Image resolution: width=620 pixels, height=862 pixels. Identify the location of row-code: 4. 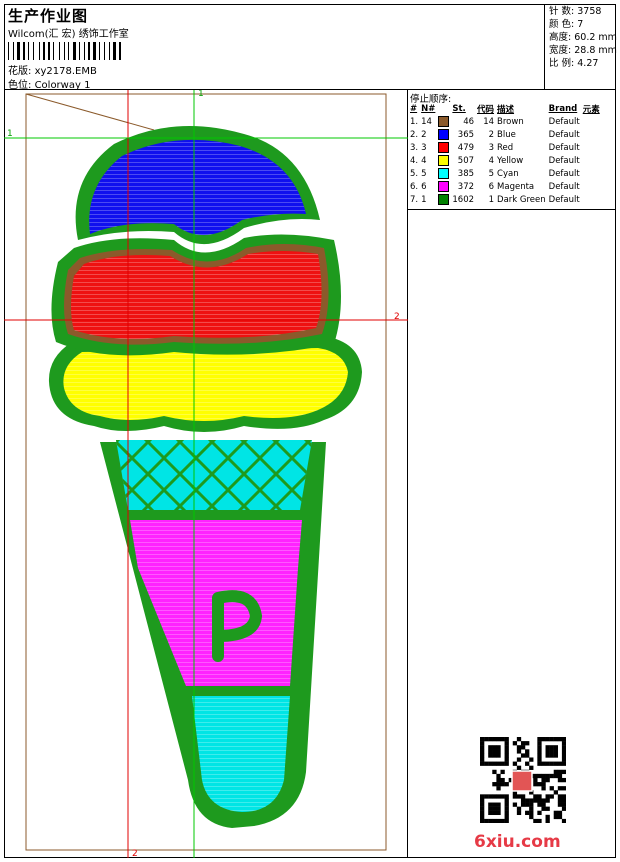
(491, 160).